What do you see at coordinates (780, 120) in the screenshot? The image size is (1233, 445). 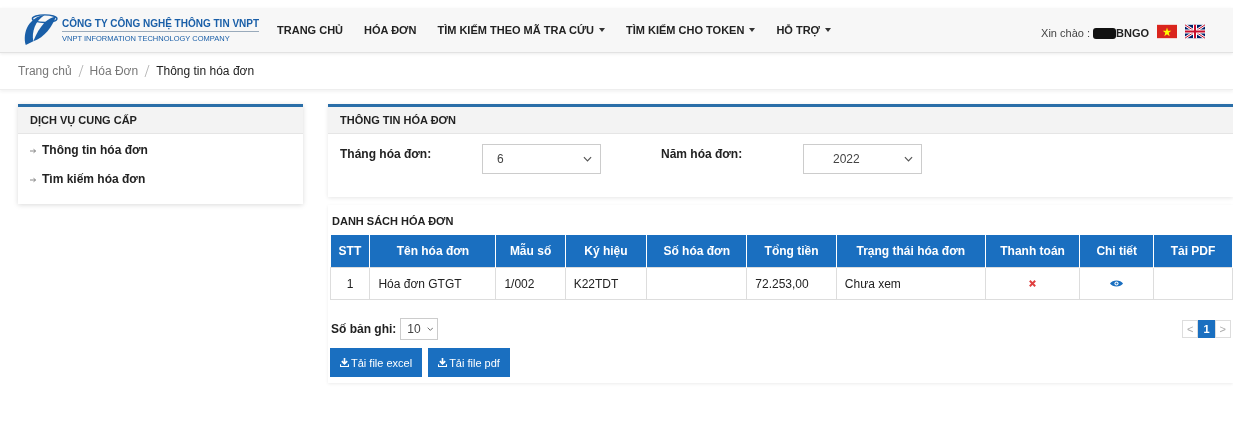 I see `panel-title: THÔNG TIN HÓA ĐƠN` at bounding box center [780, 120].